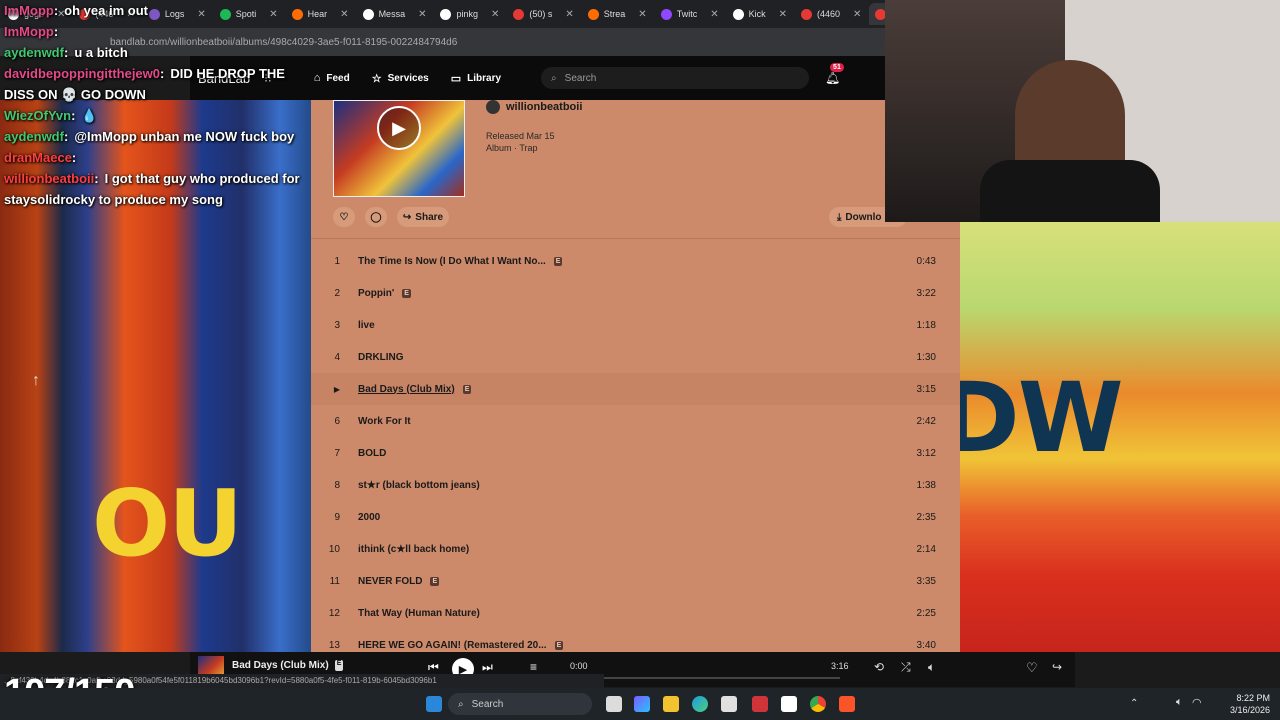 Image resolution: width=1280 pixels, height=720 pixels. What do you see at coordinates (926, 453) in the screenshot?
I see `track-duration: 3:12` at bounding box center [926, 453].